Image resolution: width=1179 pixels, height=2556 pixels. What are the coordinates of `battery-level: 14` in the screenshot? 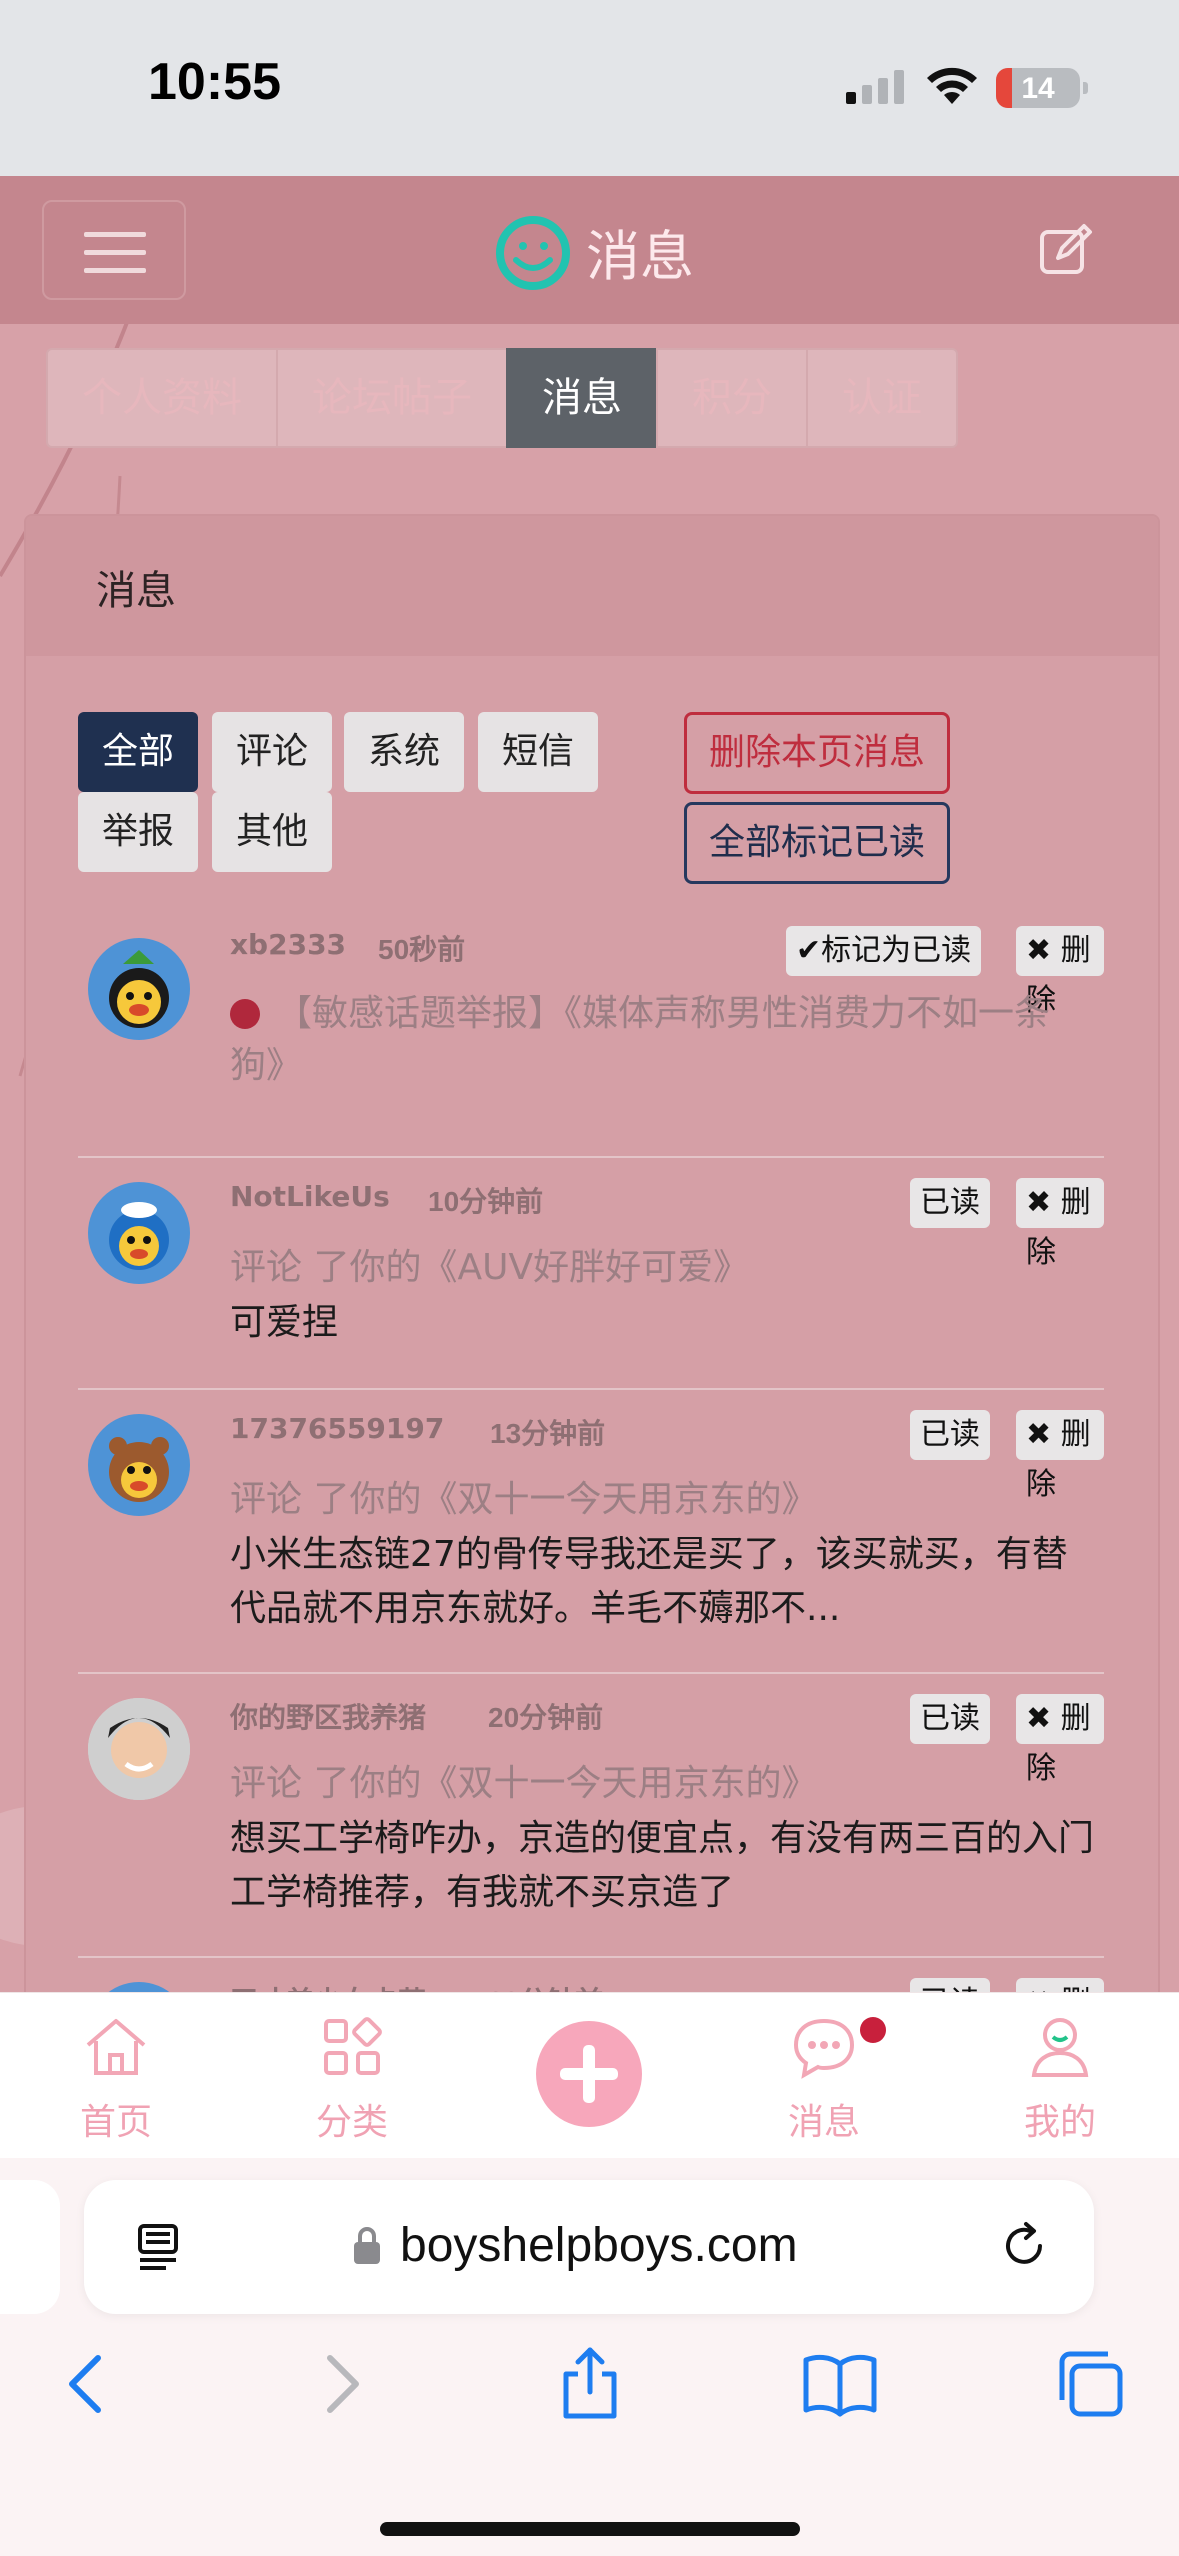 It's located at (1038, 88).